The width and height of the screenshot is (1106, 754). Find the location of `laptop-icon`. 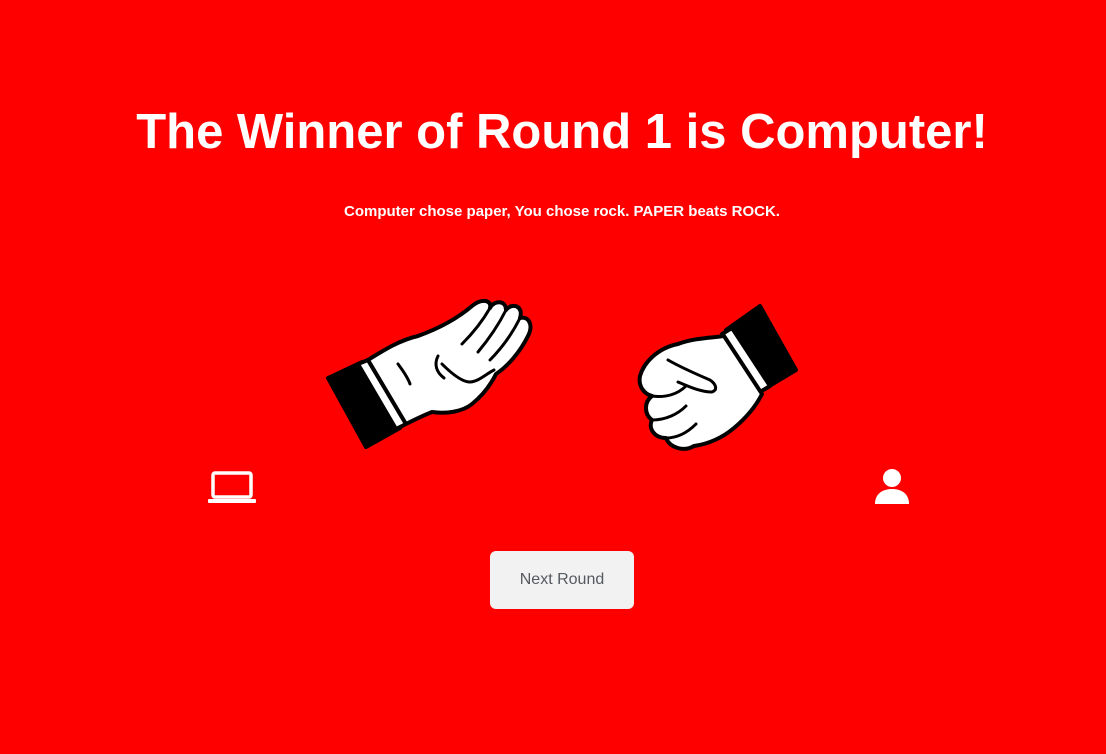

laptop-icon is located at coordinates (232, 488).